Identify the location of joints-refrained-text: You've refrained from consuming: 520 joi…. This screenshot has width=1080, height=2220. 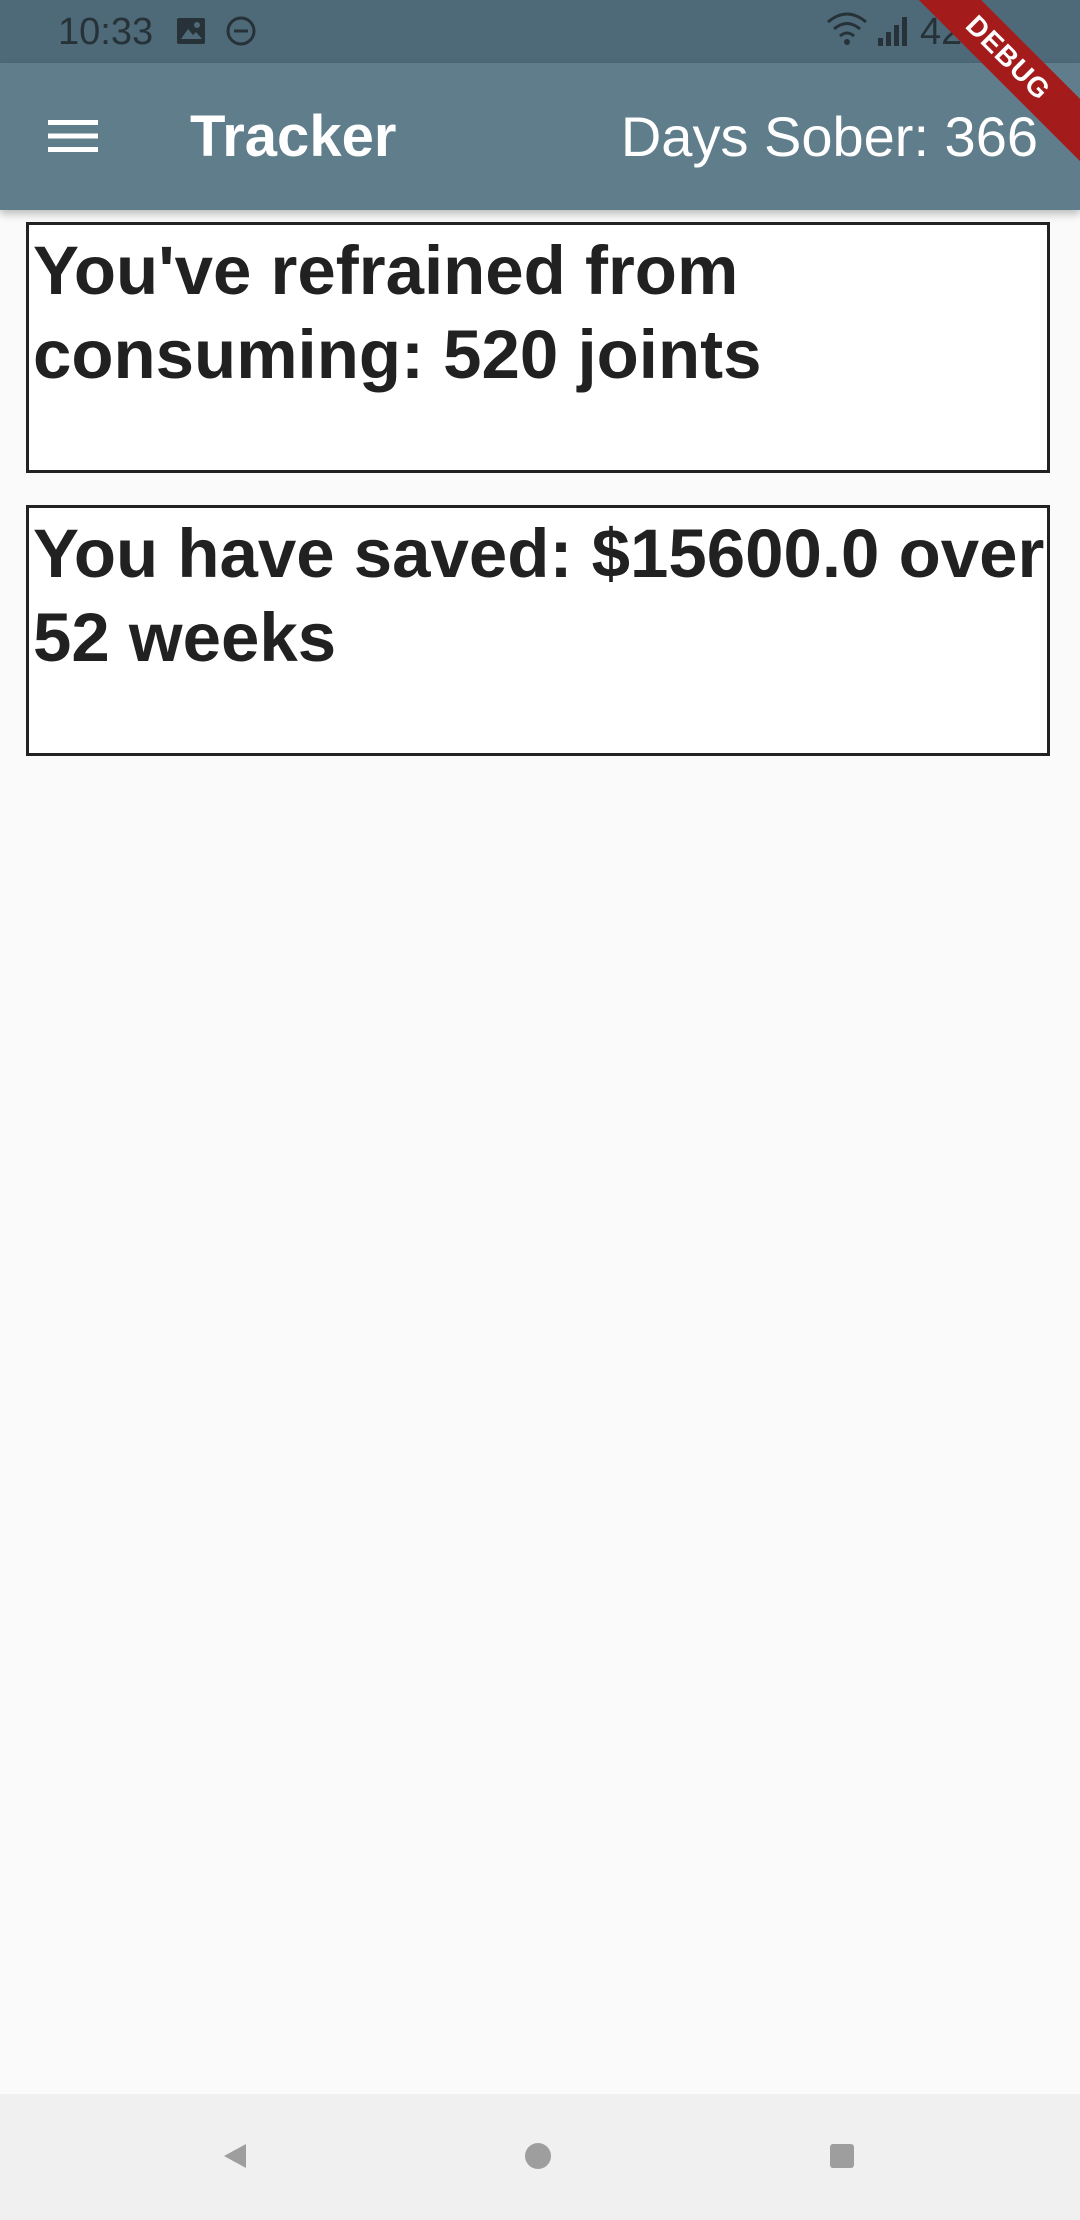
(397, 312).